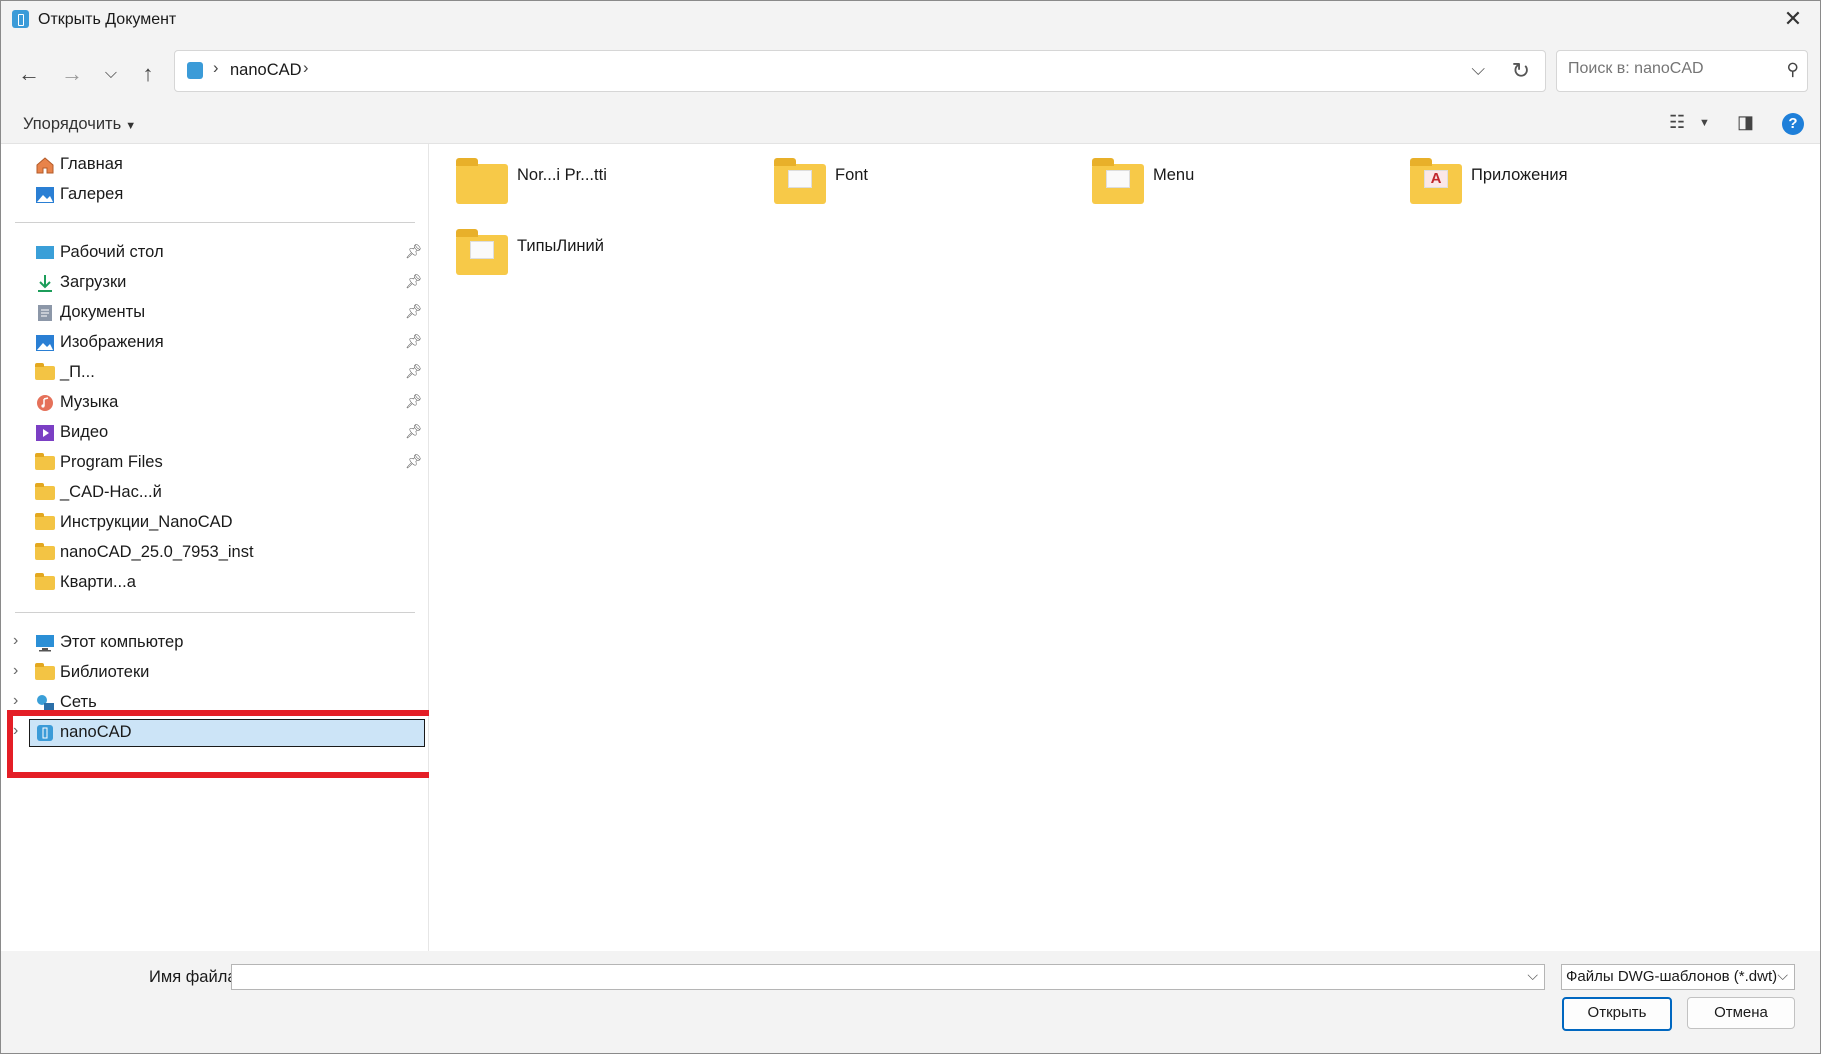  Describe the element at coordinates (214, 673) in the screenshot. I see `sidebar-item-libraries: › Библиотеки` at that location.